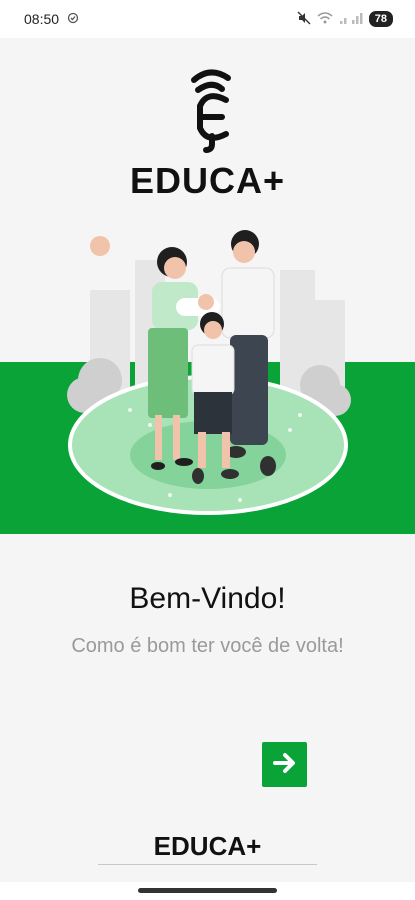  What do you see at coordinates (304, 19) in the screenshot?
I see `mute-icon` at bounding box center [304, 19].